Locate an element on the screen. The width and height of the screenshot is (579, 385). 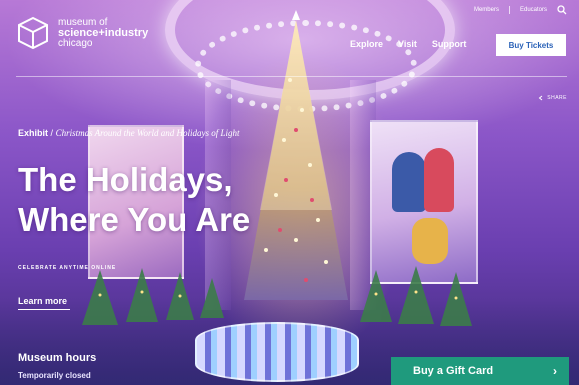
hero-kicker: CELEBRATE ANYTIME ONLINE is located at coordinates (67, 268).